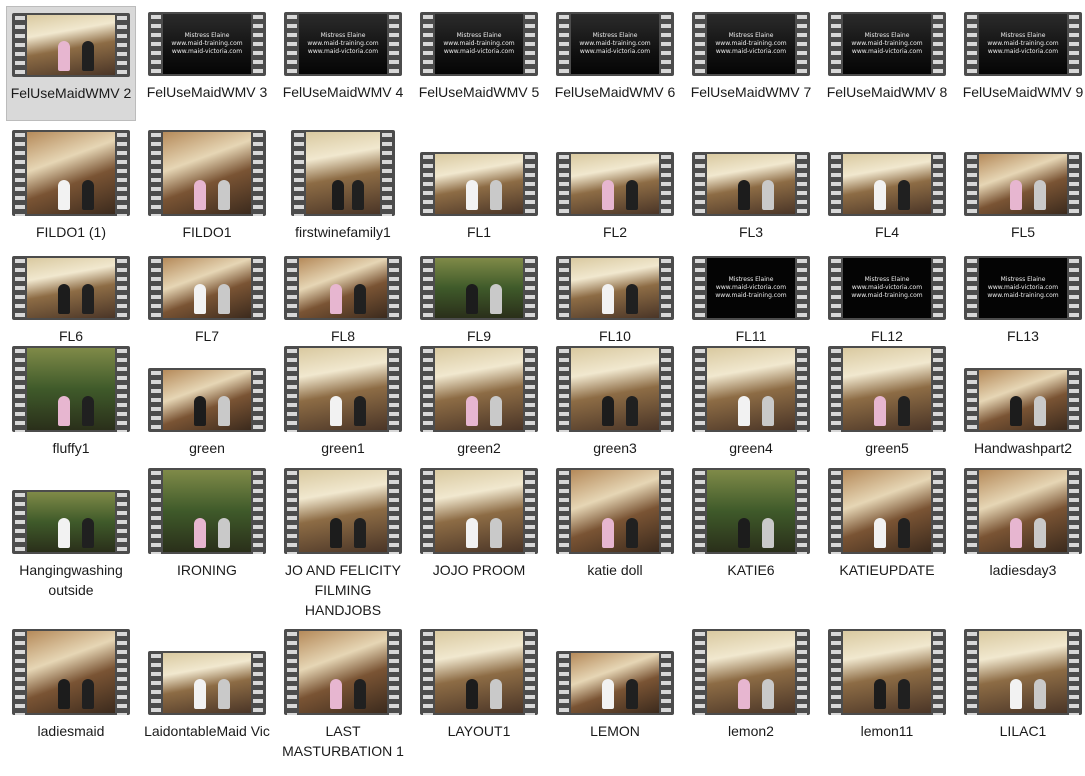 This screenshot has width=1085, height=776. Describe the element at coordinates (751, 540) in the screenshot. I see `file-item: KATIE6` at that location.